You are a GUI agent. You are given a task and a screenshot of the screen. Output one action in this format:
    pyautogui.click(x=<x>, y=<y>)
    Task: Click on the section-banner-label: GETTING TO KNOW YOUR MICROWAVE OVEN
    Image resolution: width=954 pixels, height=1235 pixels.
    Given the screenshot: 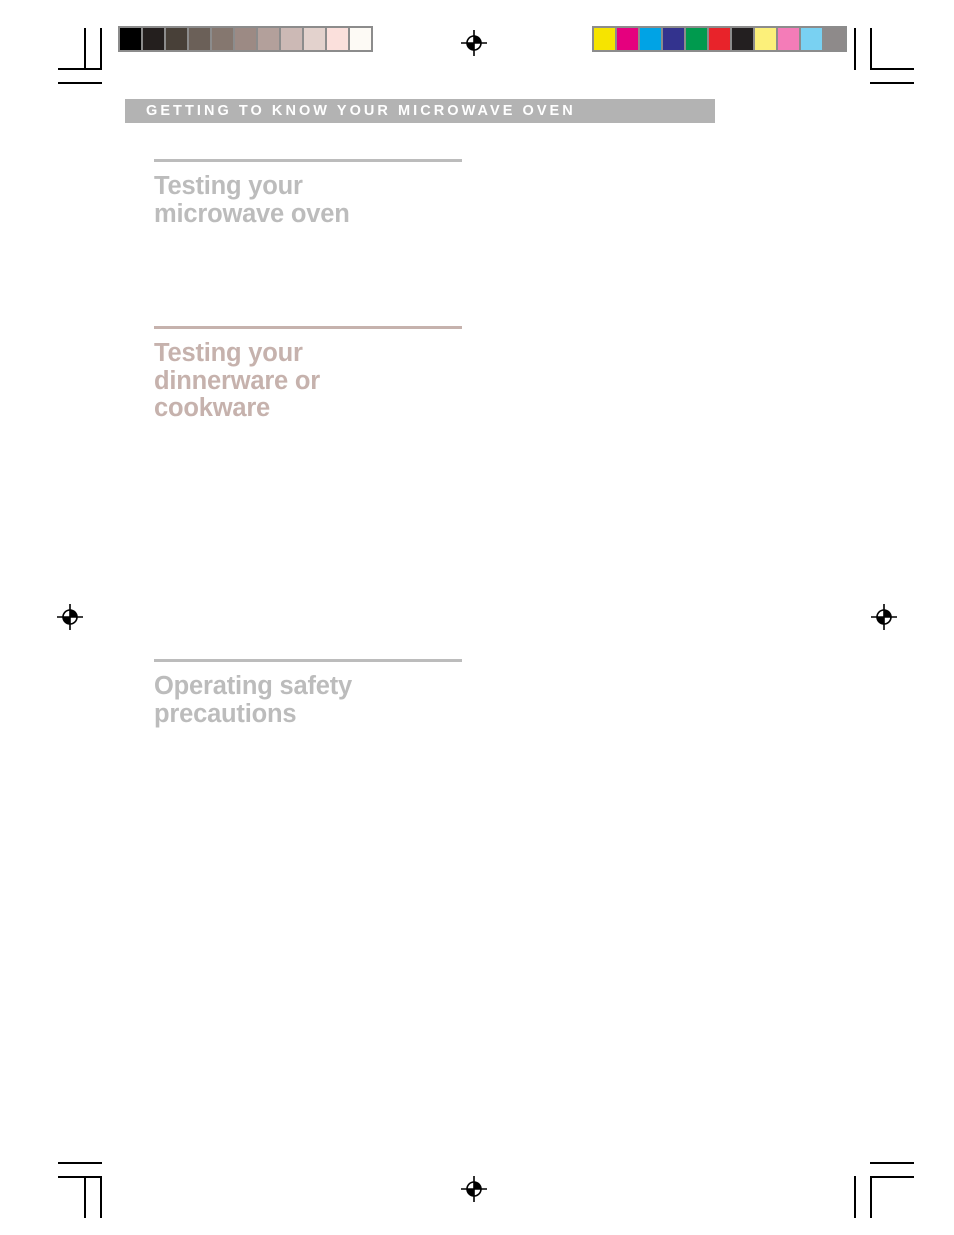 What is the action you would take?
    pyautogui.click(x=361, y=111)
    